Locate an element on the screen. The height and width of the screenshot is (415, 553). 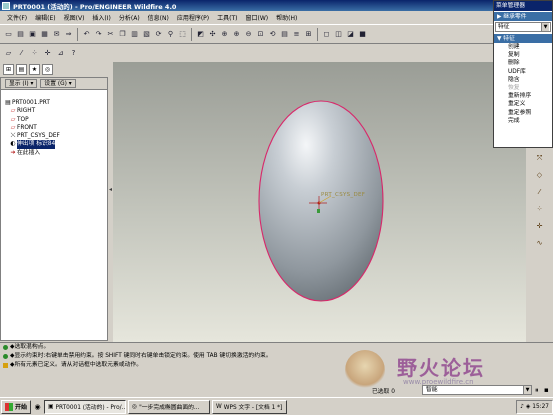
quick-launch-icon: ◉ is located at coordinates (37, 406).